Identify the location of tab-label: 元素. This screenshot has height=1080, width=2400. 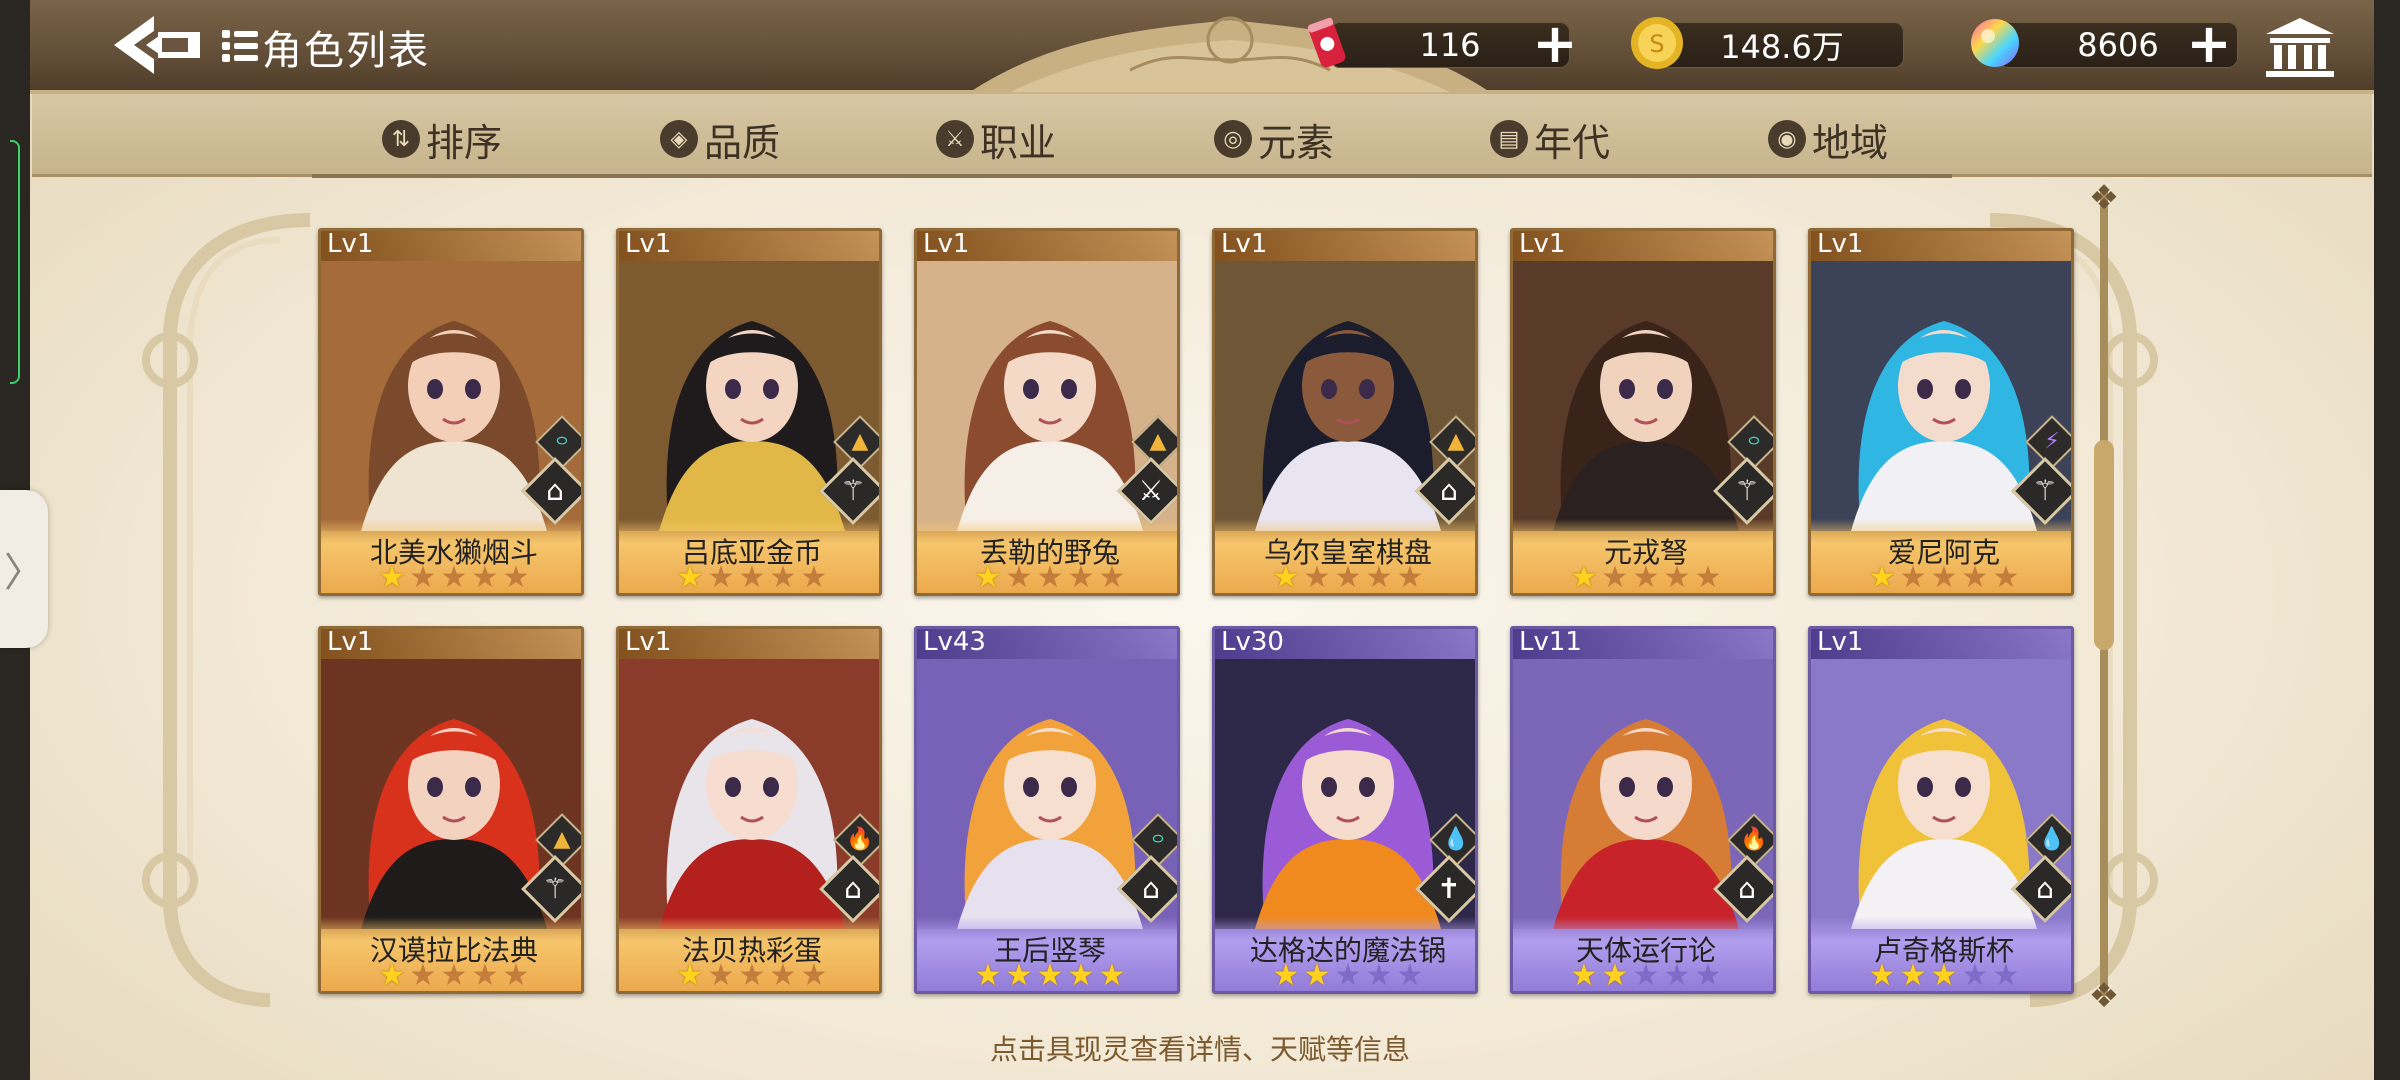
(1296, 142).